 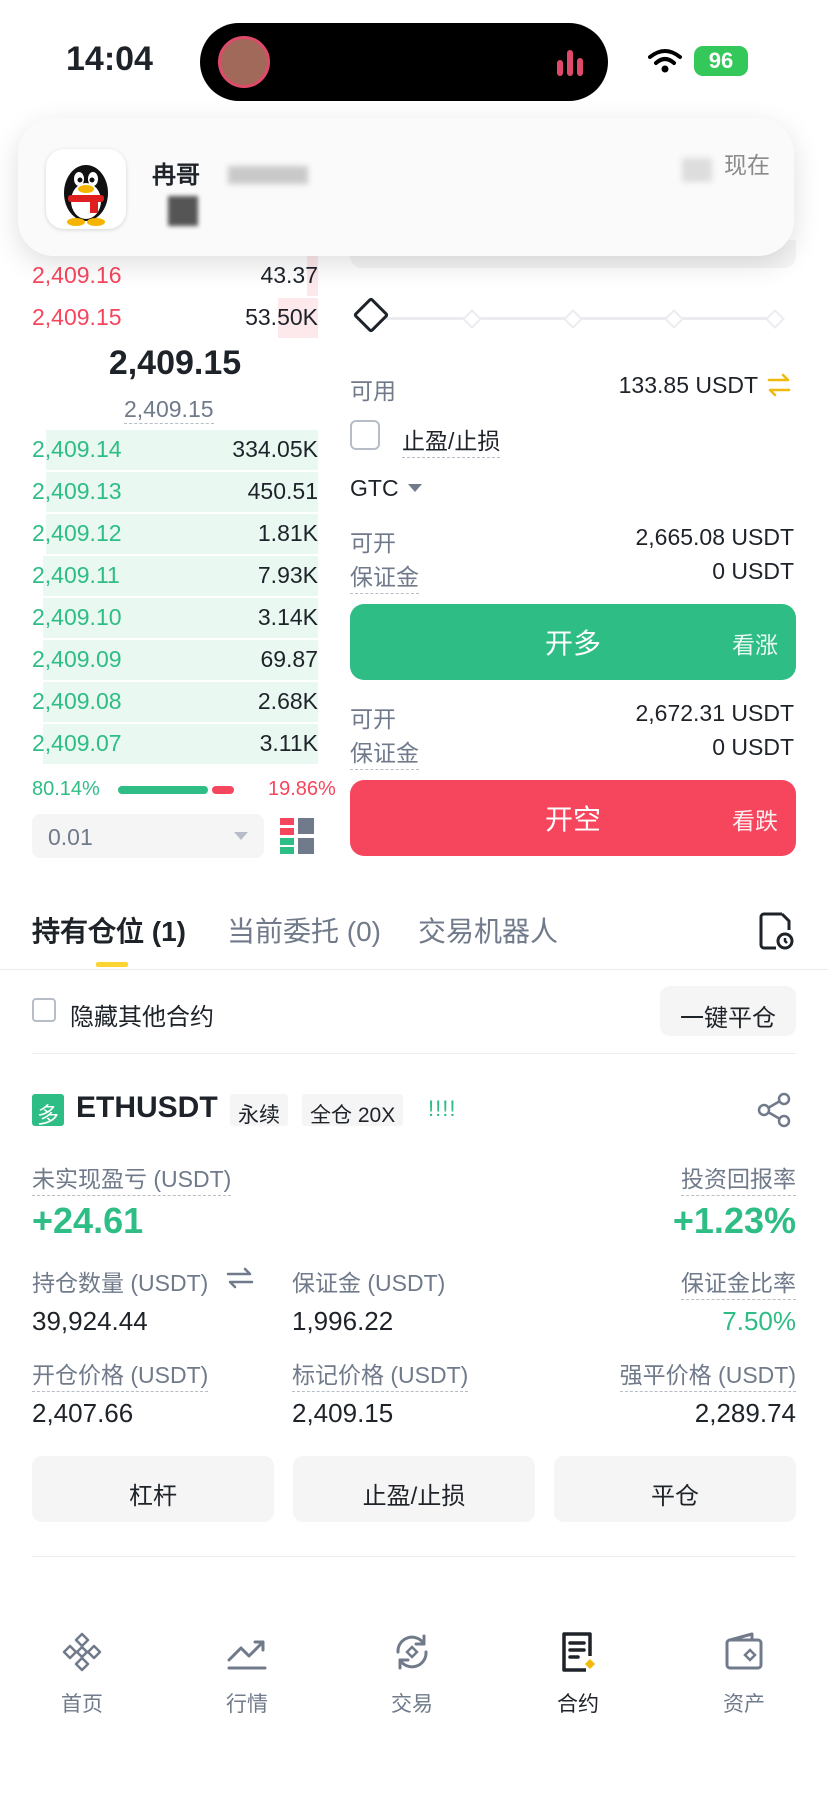 What do you see at coordinates (120, 1374) in the screenshot?
I see `entry-price-label: 开仓价格 (USDT)` at bounding box center [120, 1374].